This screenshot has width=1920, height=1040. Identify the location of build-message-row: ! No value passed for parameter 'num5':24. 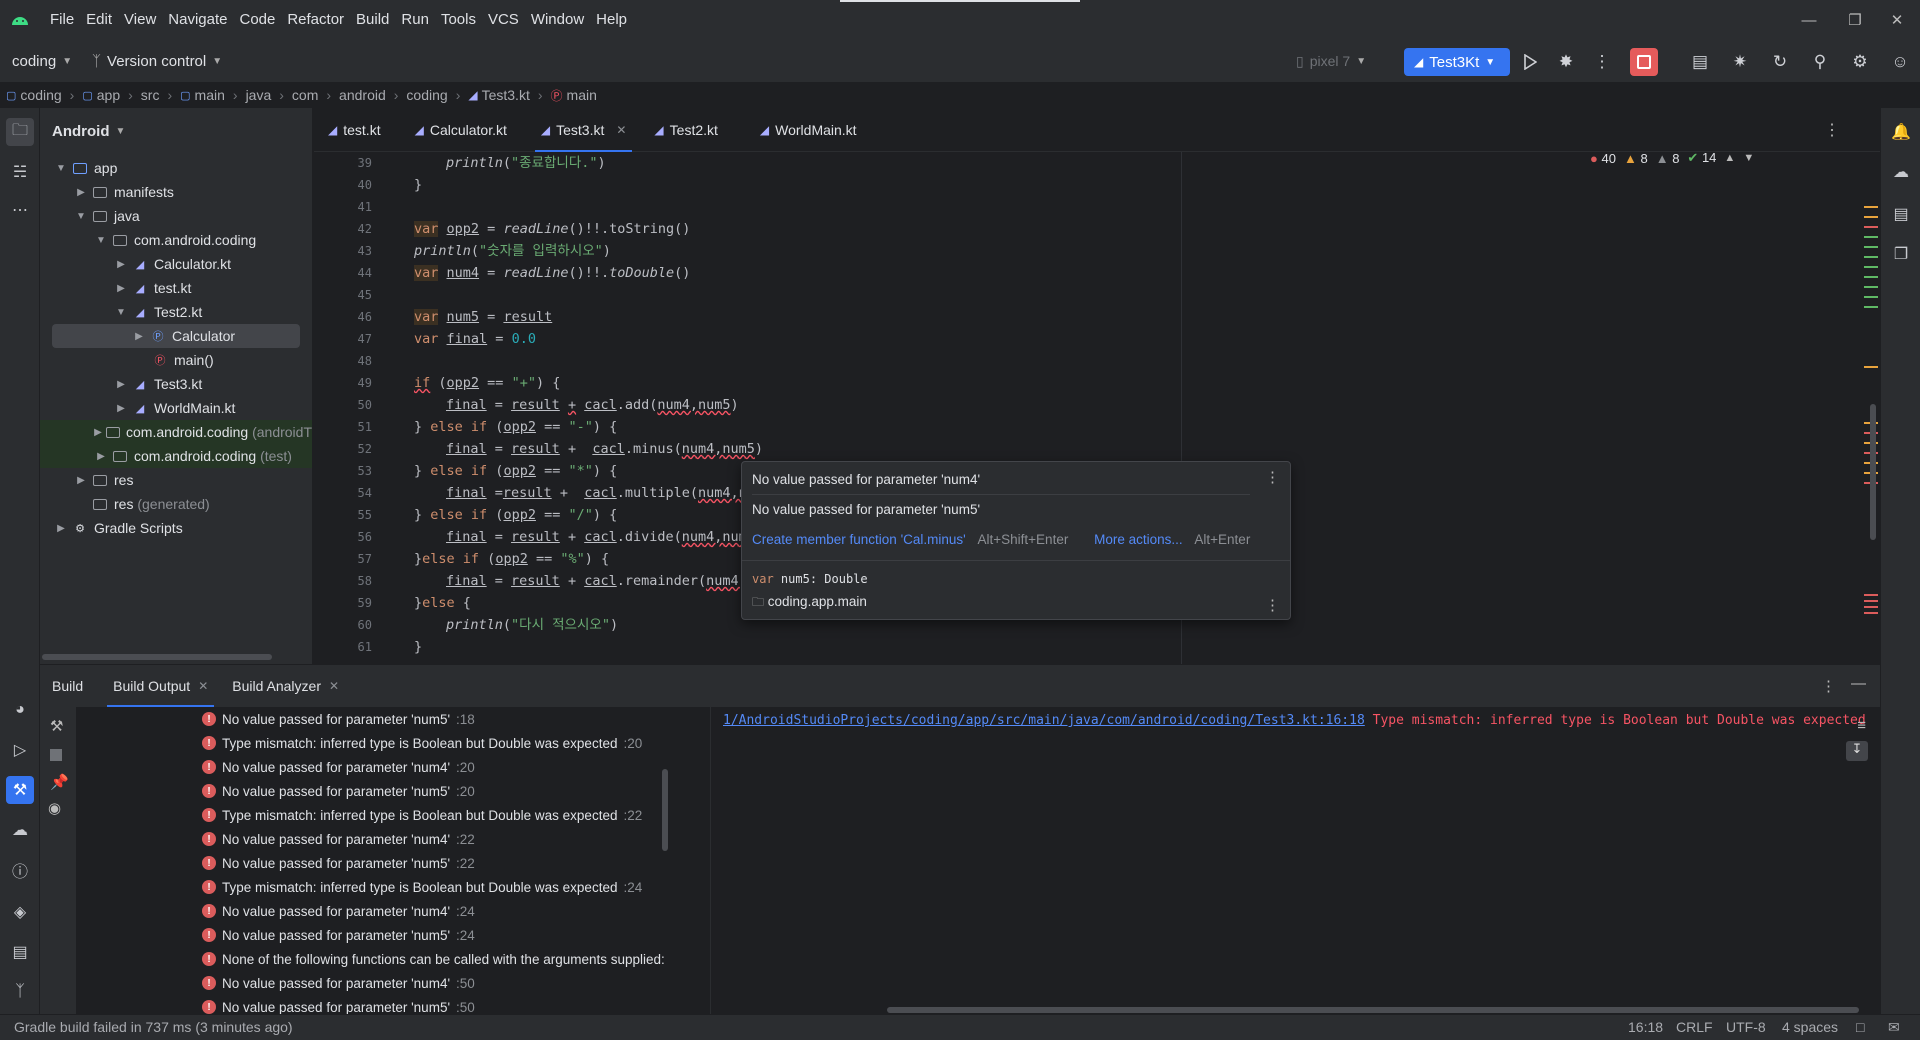
(338, 935).